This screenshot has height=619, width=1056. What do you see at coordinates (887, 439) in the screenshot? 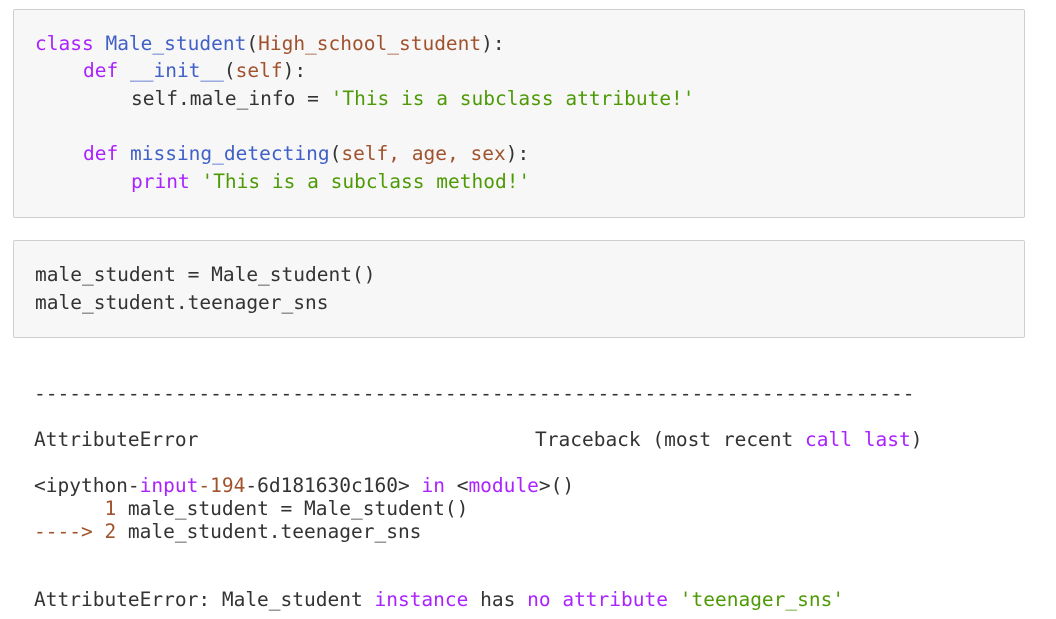
I see `traceback-label-last: last` at bounding box center [887, 439].